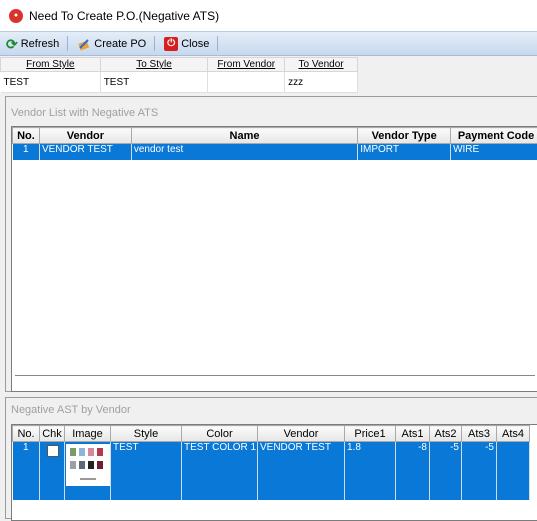 This screenshot has width=537, height=521. What do you see at coordinates (275, 375) in the screenshot?
I see `horizontal-scrollbar` at bounding box center [275, 375].